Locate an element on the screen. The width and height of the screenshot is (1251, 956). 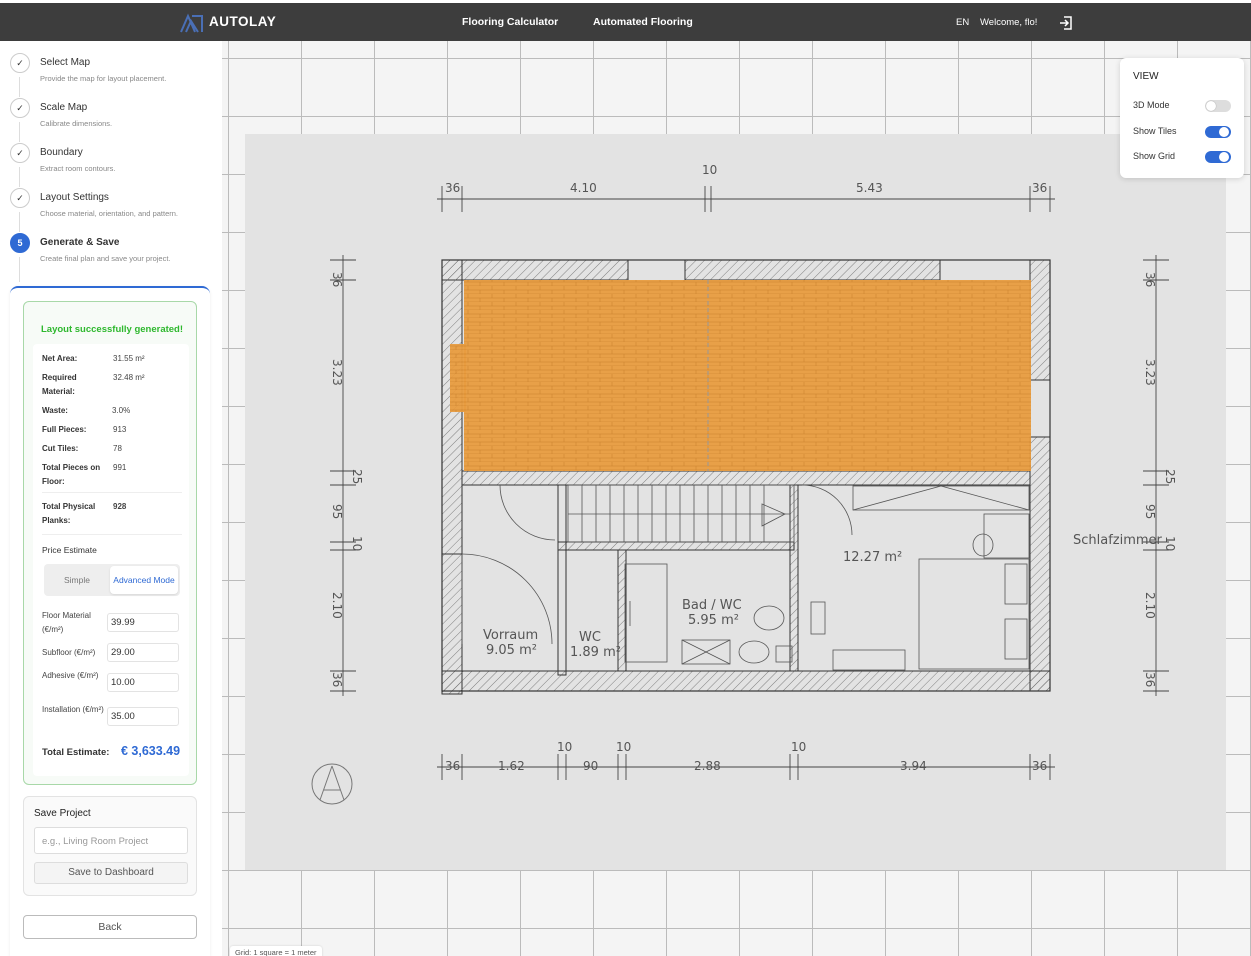
room-name: WC is located at coordinates (590, 637).